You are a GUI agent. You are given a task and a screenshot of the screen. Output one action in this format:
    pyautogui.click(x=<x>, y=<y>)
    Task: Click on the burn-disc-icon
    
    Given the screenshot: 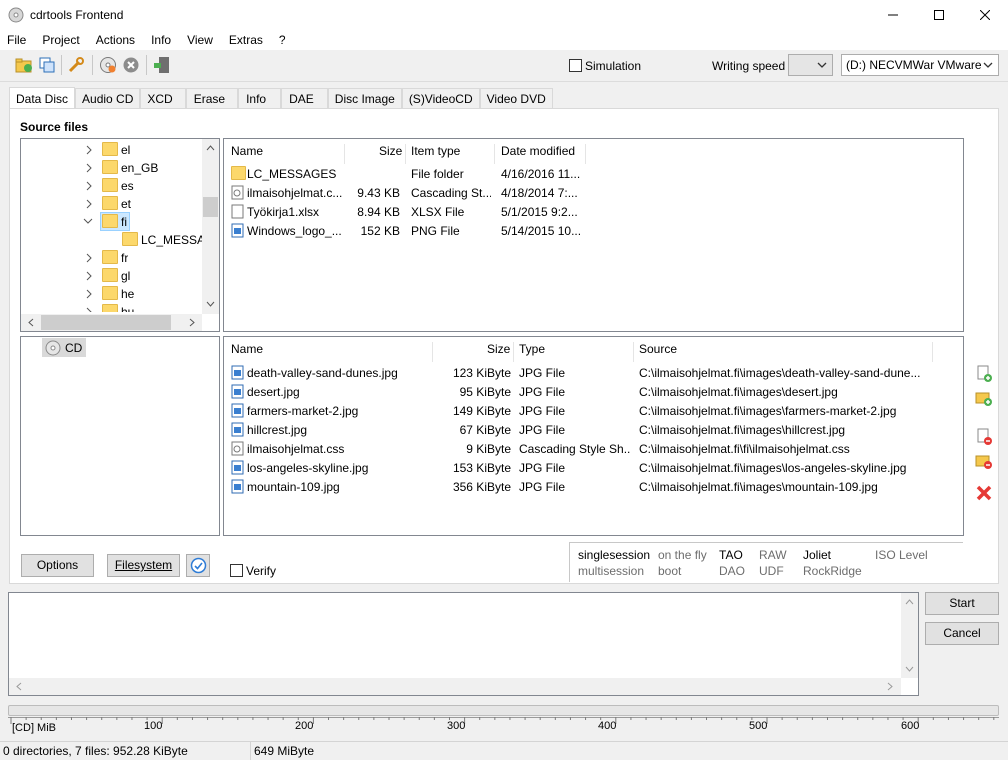 What is the action you would take?
    pyautogui.click(x=108, y=65)
    